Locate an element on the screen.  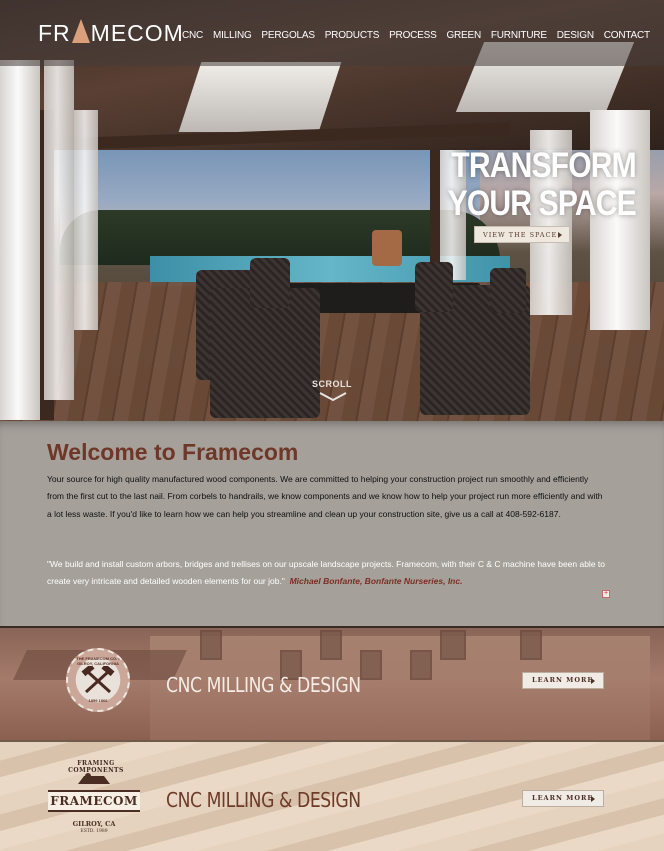
nav-design: DESIGN is located at coordinates (575, 35).